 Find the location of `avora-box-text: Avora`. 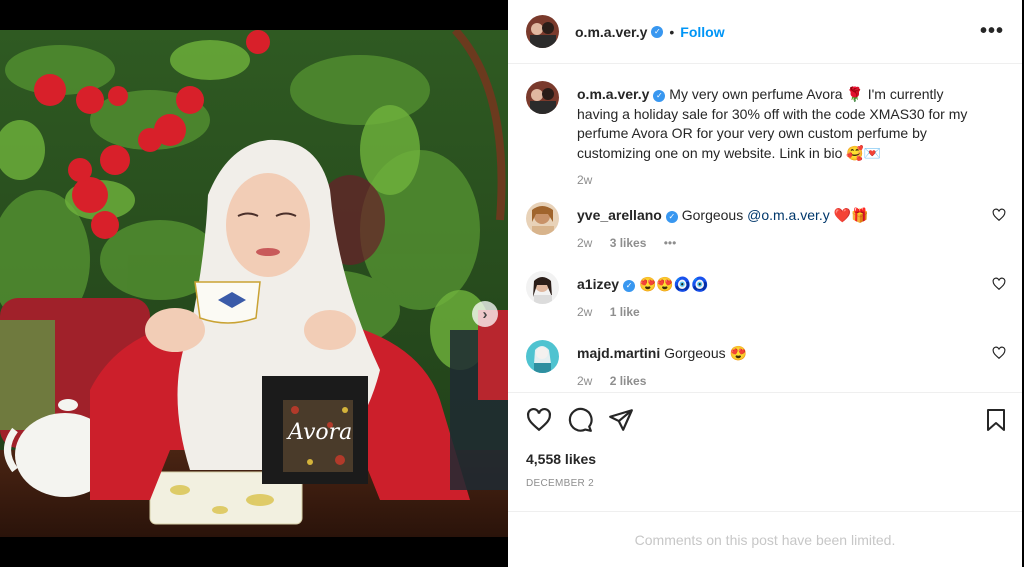

avora-box-text: Avora is located at coordinates (320, 432).